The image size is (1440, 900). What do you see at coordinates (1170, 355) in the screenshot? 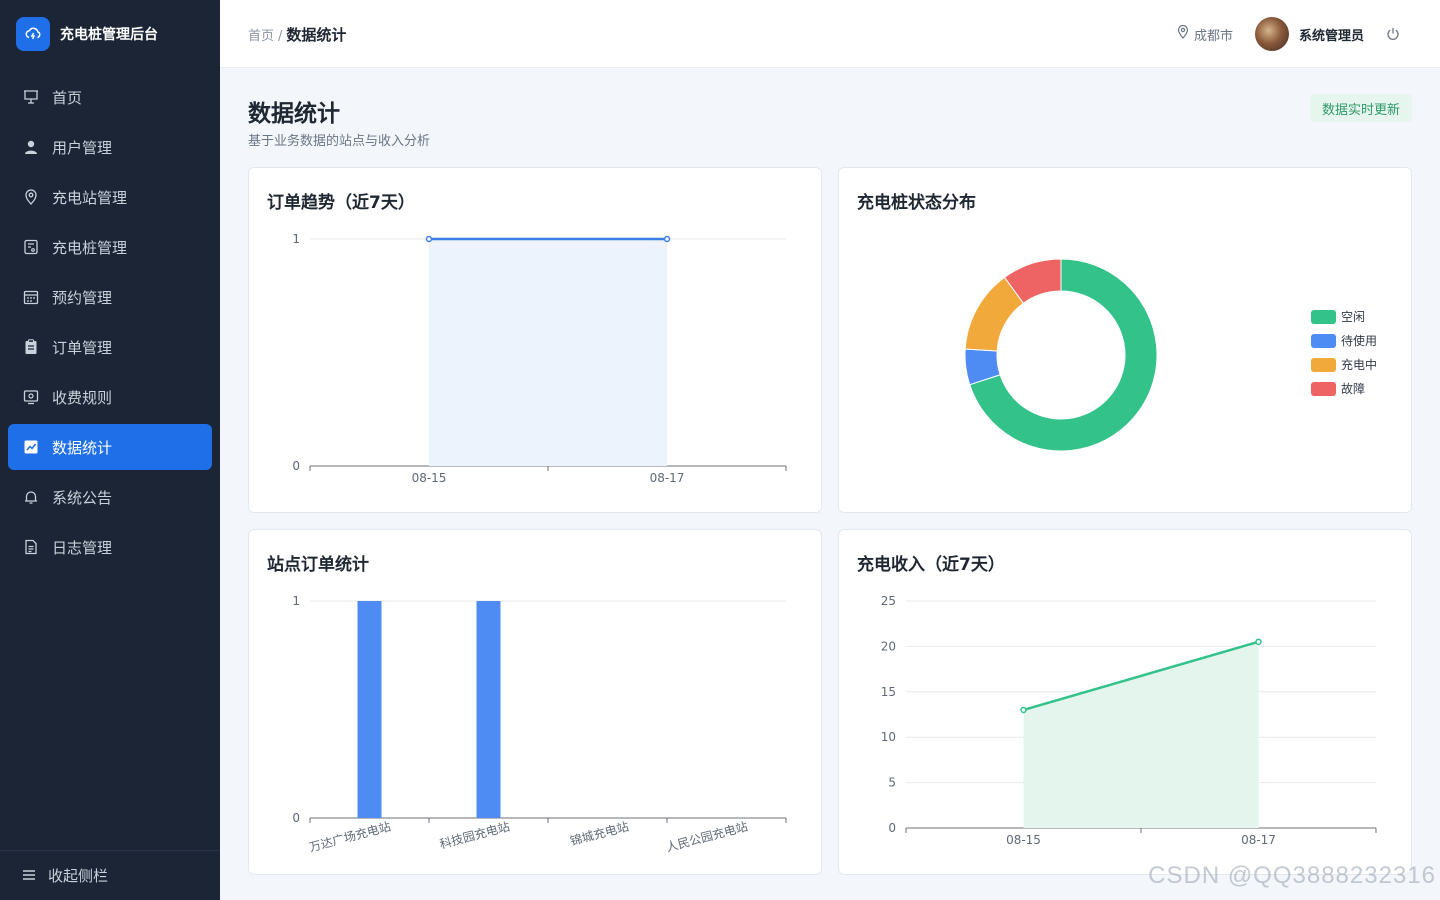
I see `pile-status-chart: 空闲待使用充电中故障` at bounding box center [1170, 355].